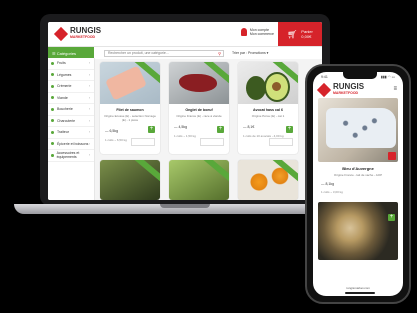 The width and height of the screenshot is (417, 313). I want to click on sidebar-item-traiteur: Traiteur ›, so click(71, 133).